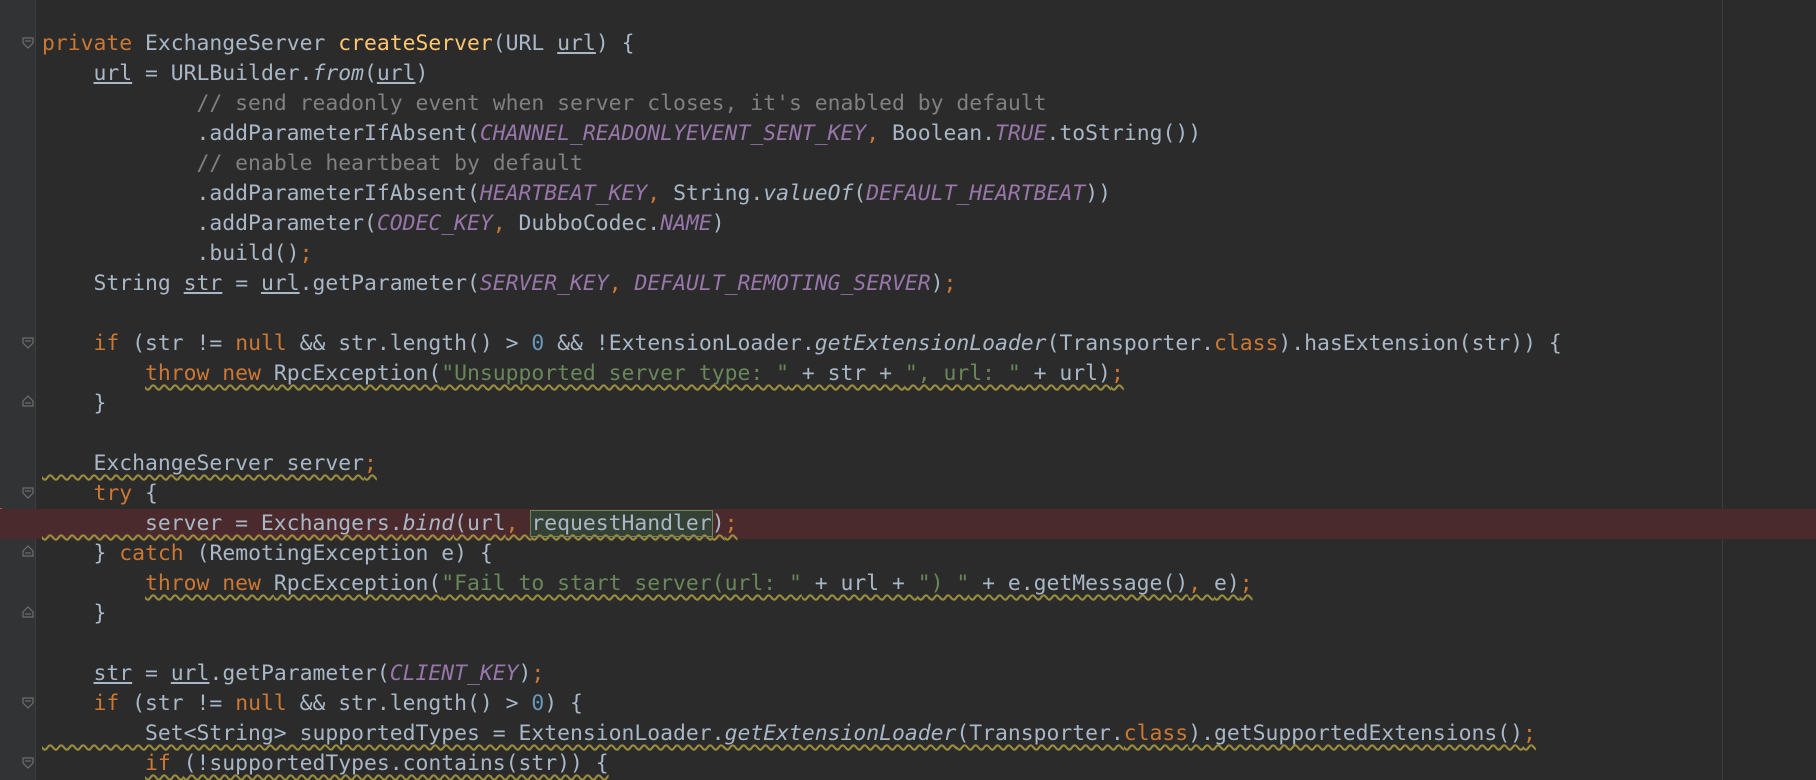  I want to click on code-token: from, so click(338, 73).